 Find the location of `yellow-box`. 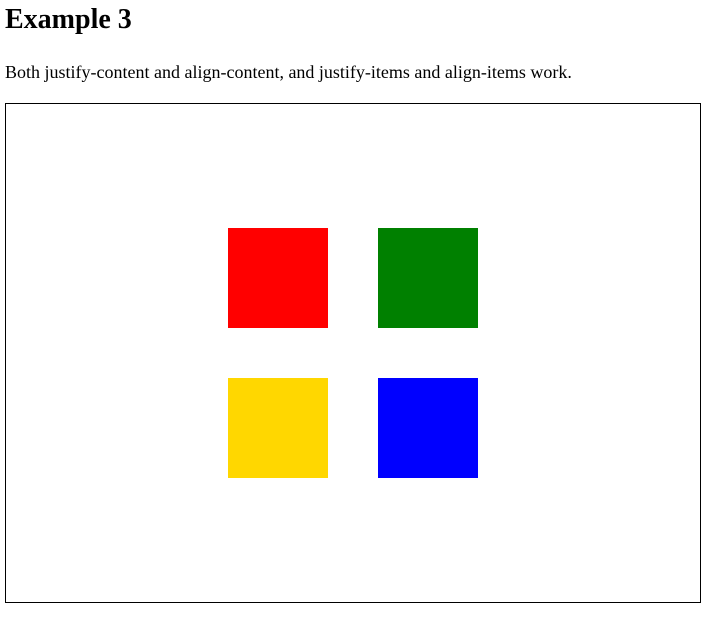

yellow-box is located at coordinates (278, 428).